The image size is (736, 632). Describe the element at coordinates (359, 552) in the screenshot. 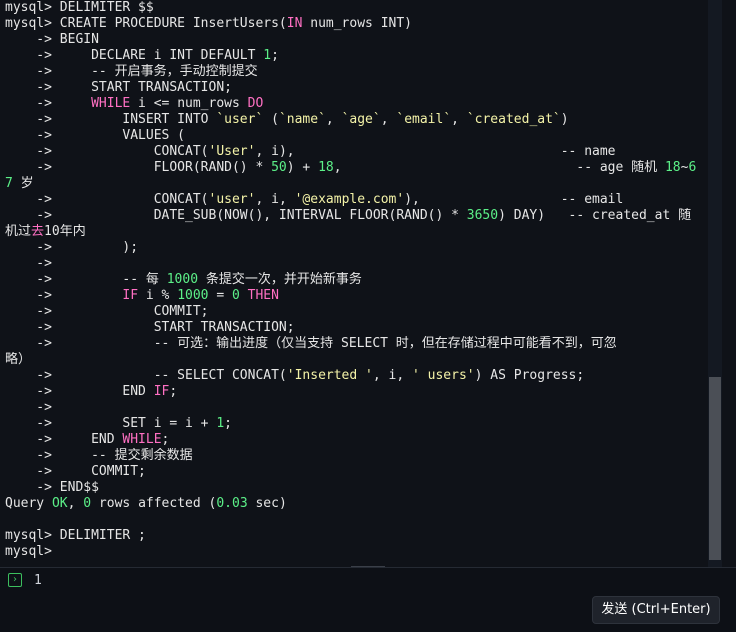

I see `terminal-line: mysql>` at that location.